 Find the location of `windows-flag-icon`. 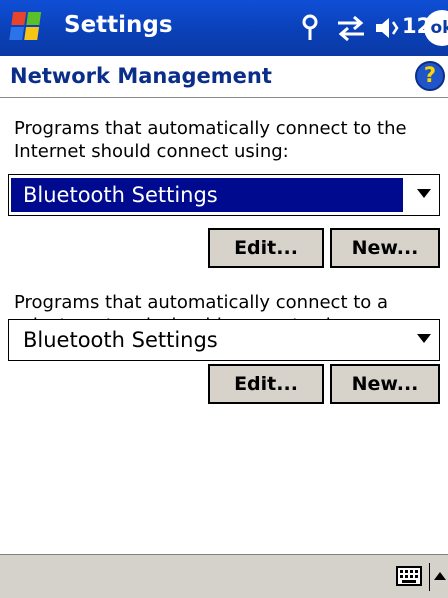

windows-flag-icon is located at coordinates (28, 28).